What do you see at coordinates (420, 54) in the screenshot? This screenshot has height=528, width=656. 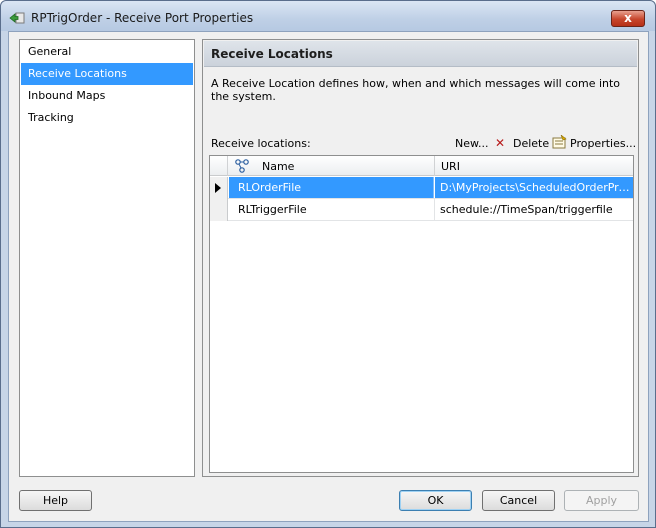 I see `panel-title: Receive Locations` at bounding box center [420, 54].